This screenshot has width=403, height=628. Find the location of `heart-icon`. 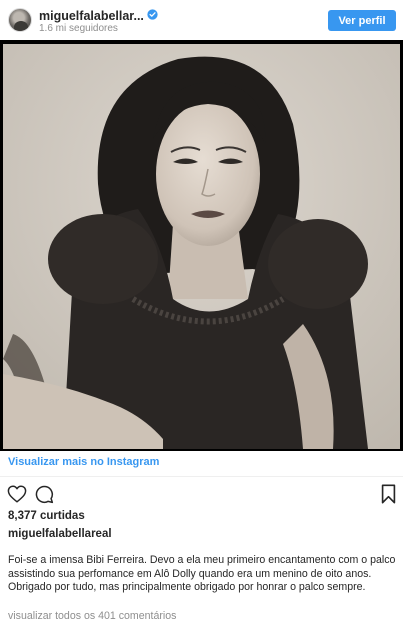

heart-icon is located at coordinates (17, 494).